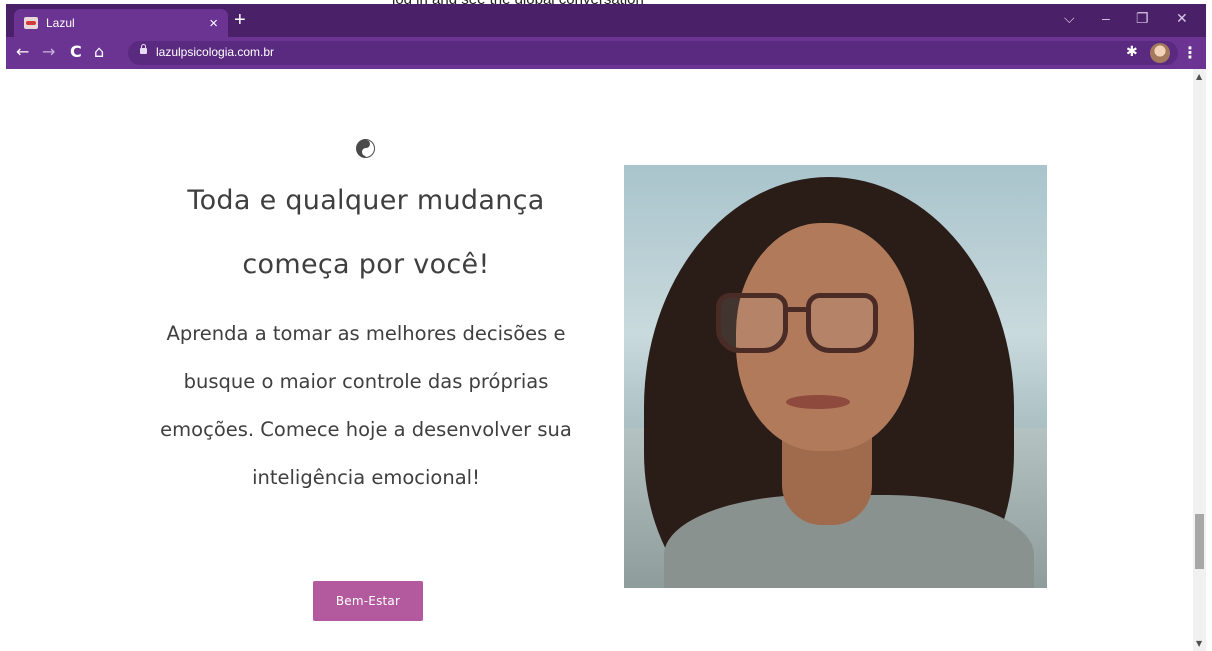 This screenshot has height=651, width=1212. I want to click on forward-button: →, so click(48, 52).